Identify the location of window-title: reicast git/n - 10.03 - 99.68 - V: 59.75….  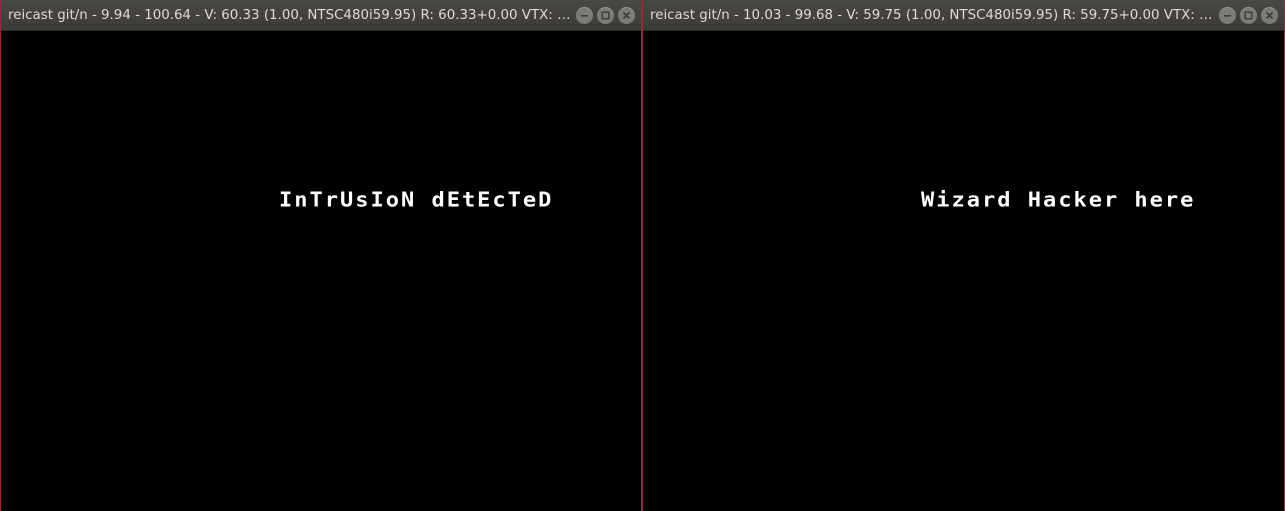
(934, 15).